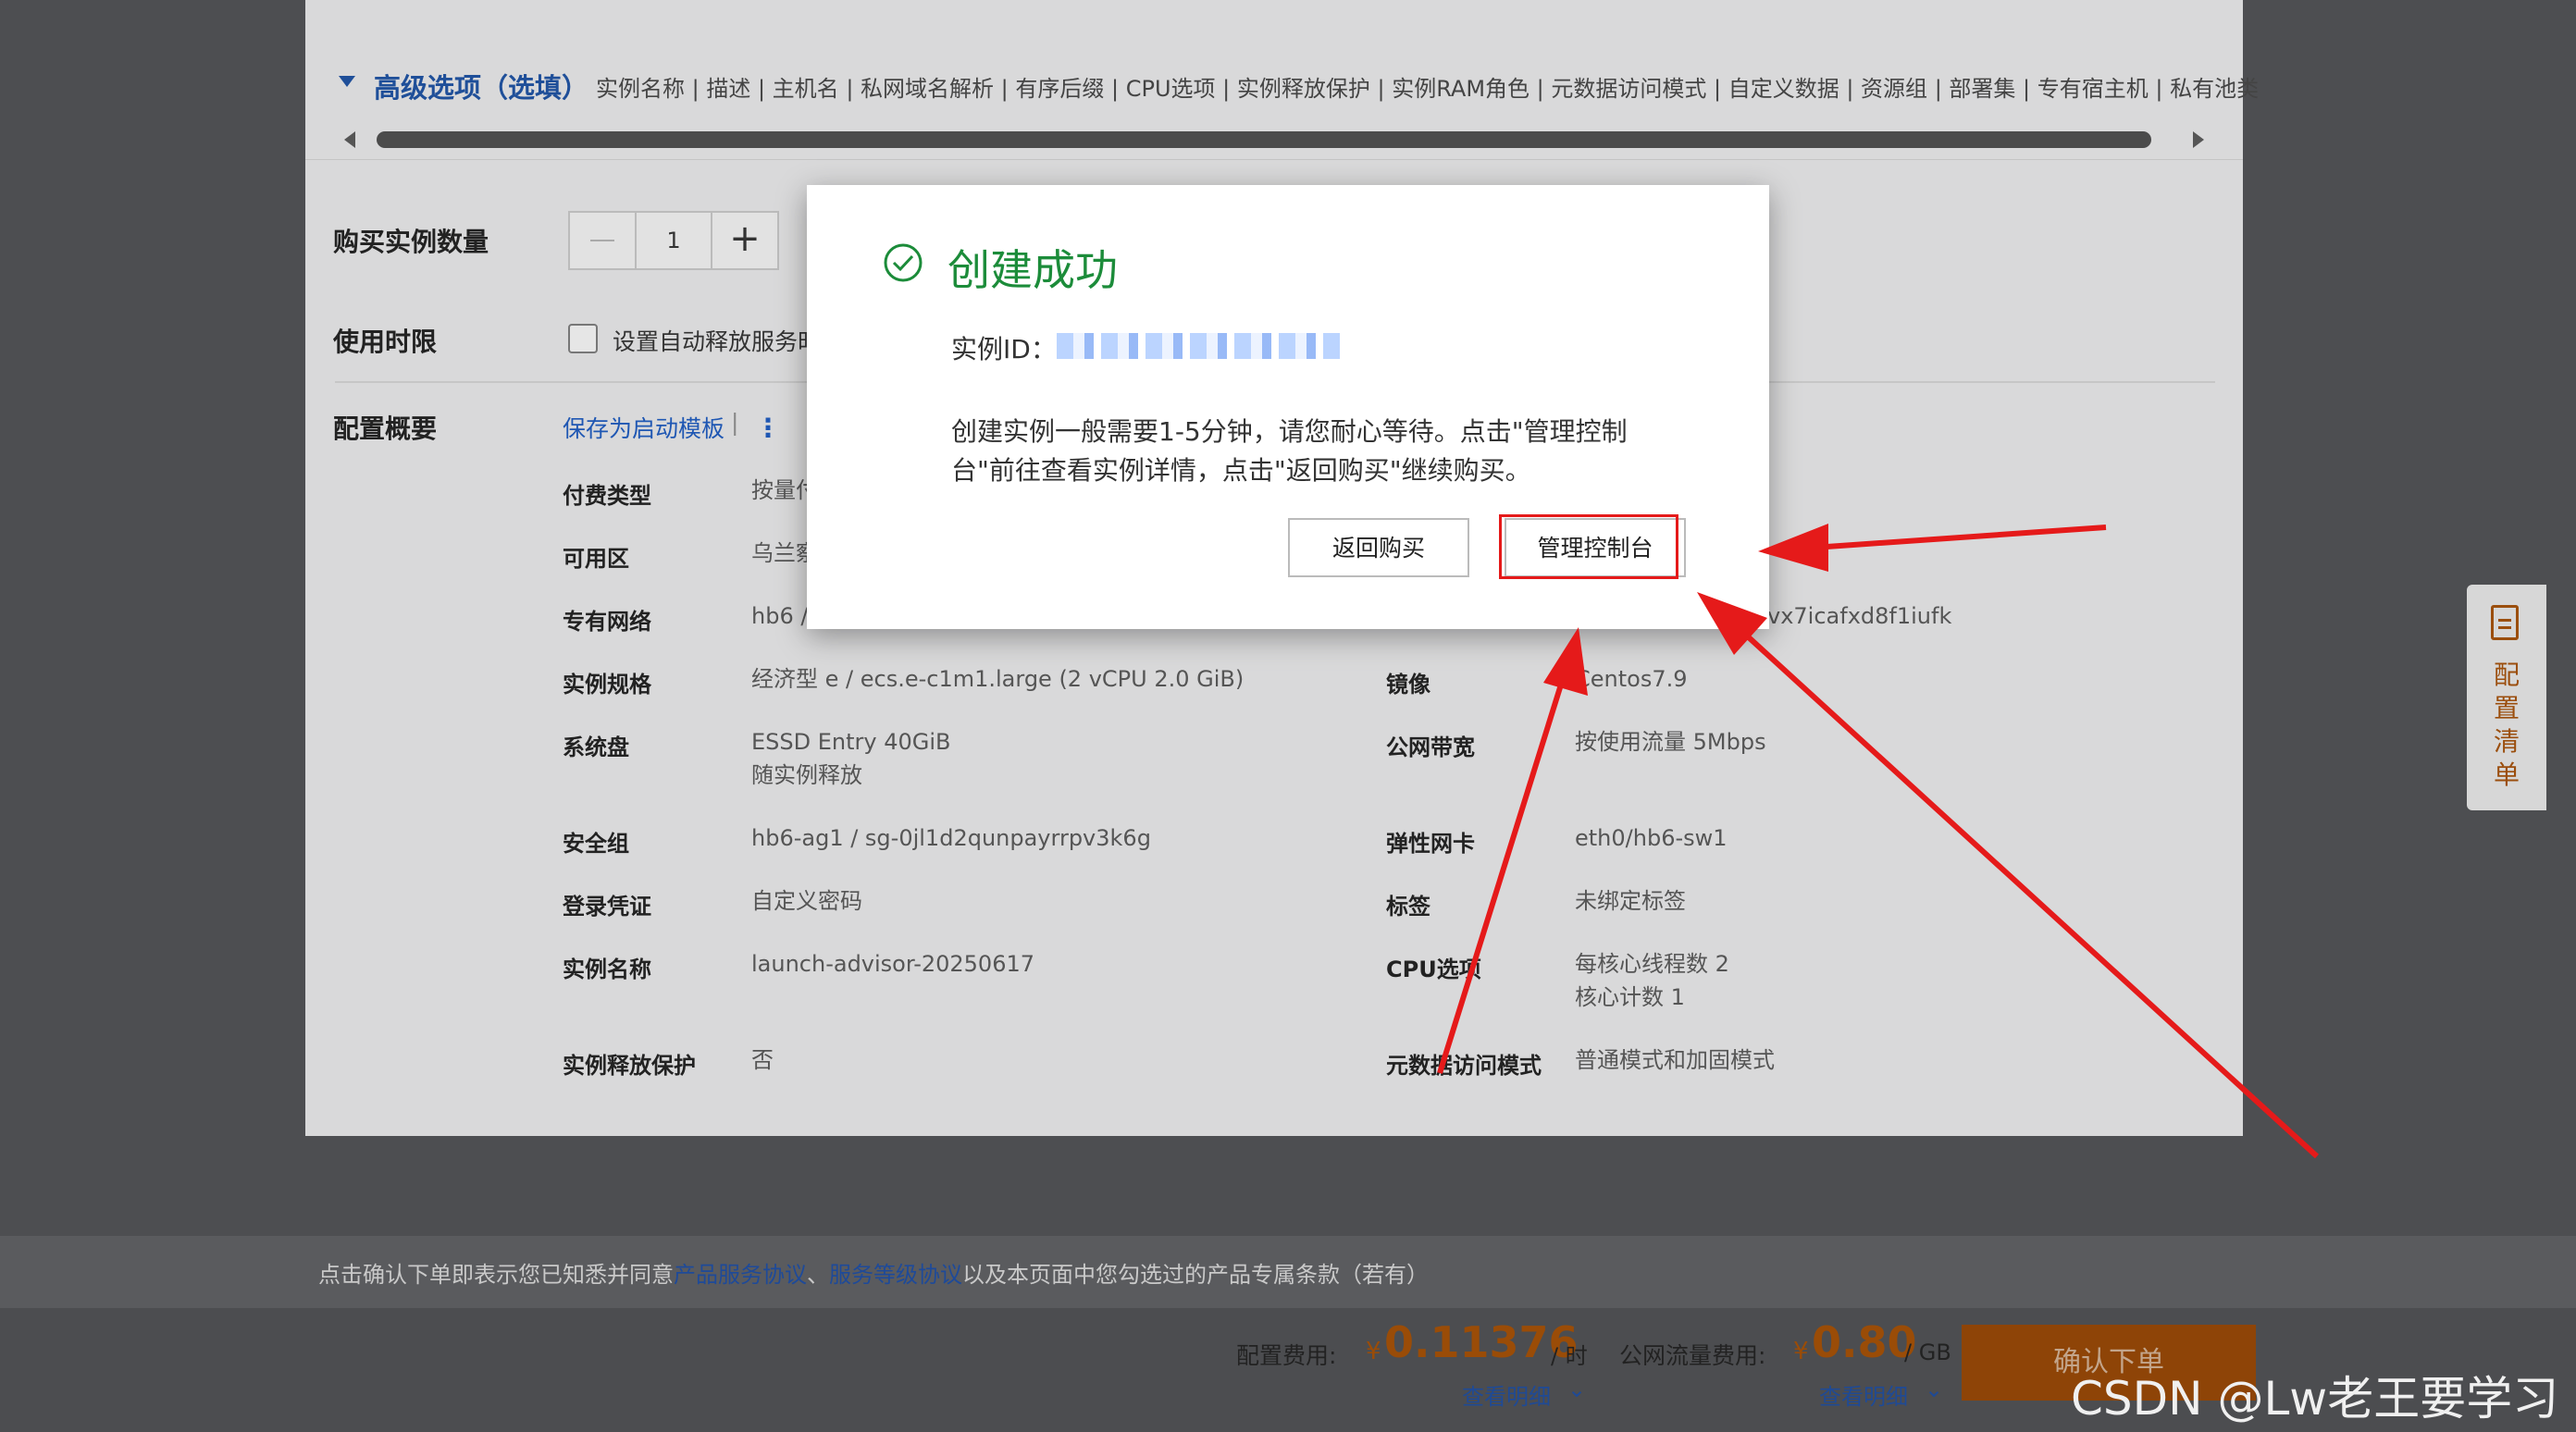 The height and width of the screenshot is (1432, 2576). I want to click on more-icon: ⋮, so click(768, 428).